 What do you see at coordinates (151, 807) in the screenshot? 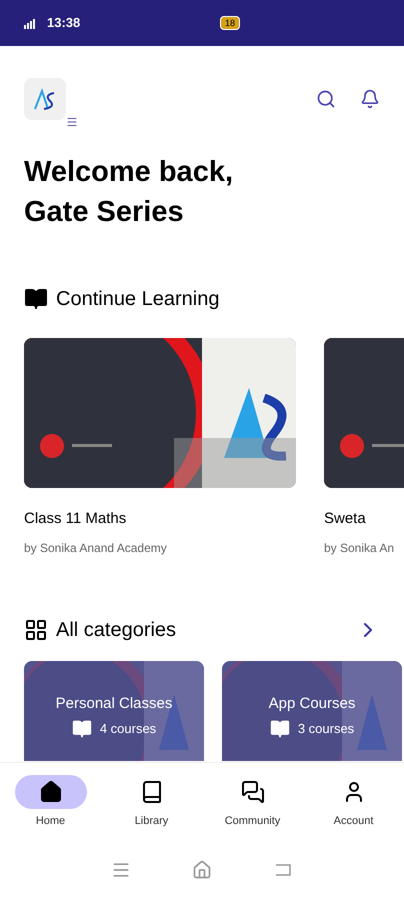
I see `nav-tab: Library` at bounding box center [151, 807].